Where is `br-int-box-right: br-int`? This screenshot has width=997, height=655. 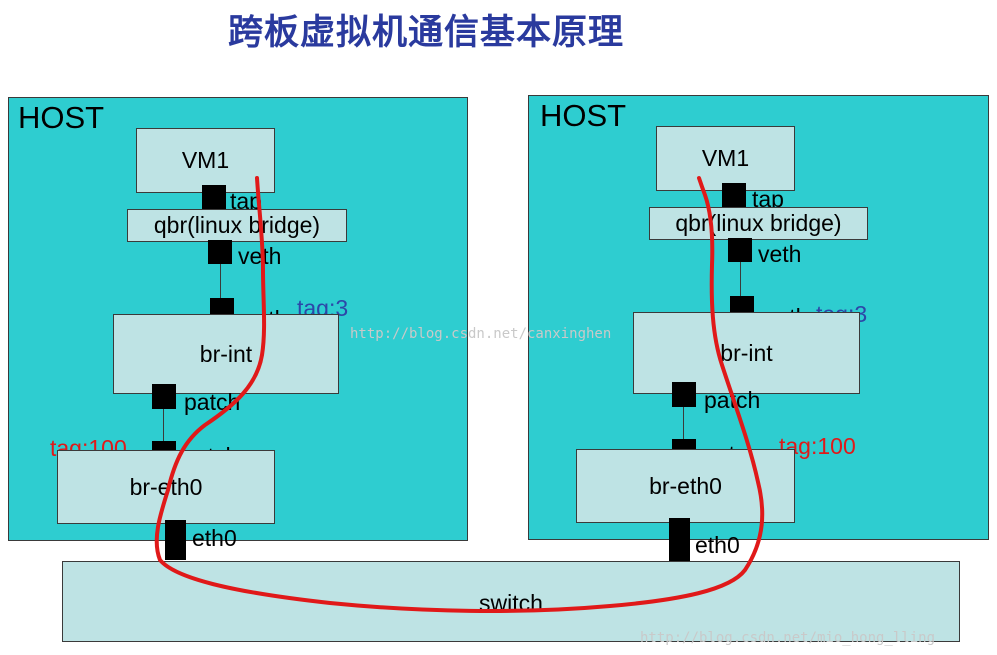
br-int-box-right: br-int is located at coordinates (746, 353).